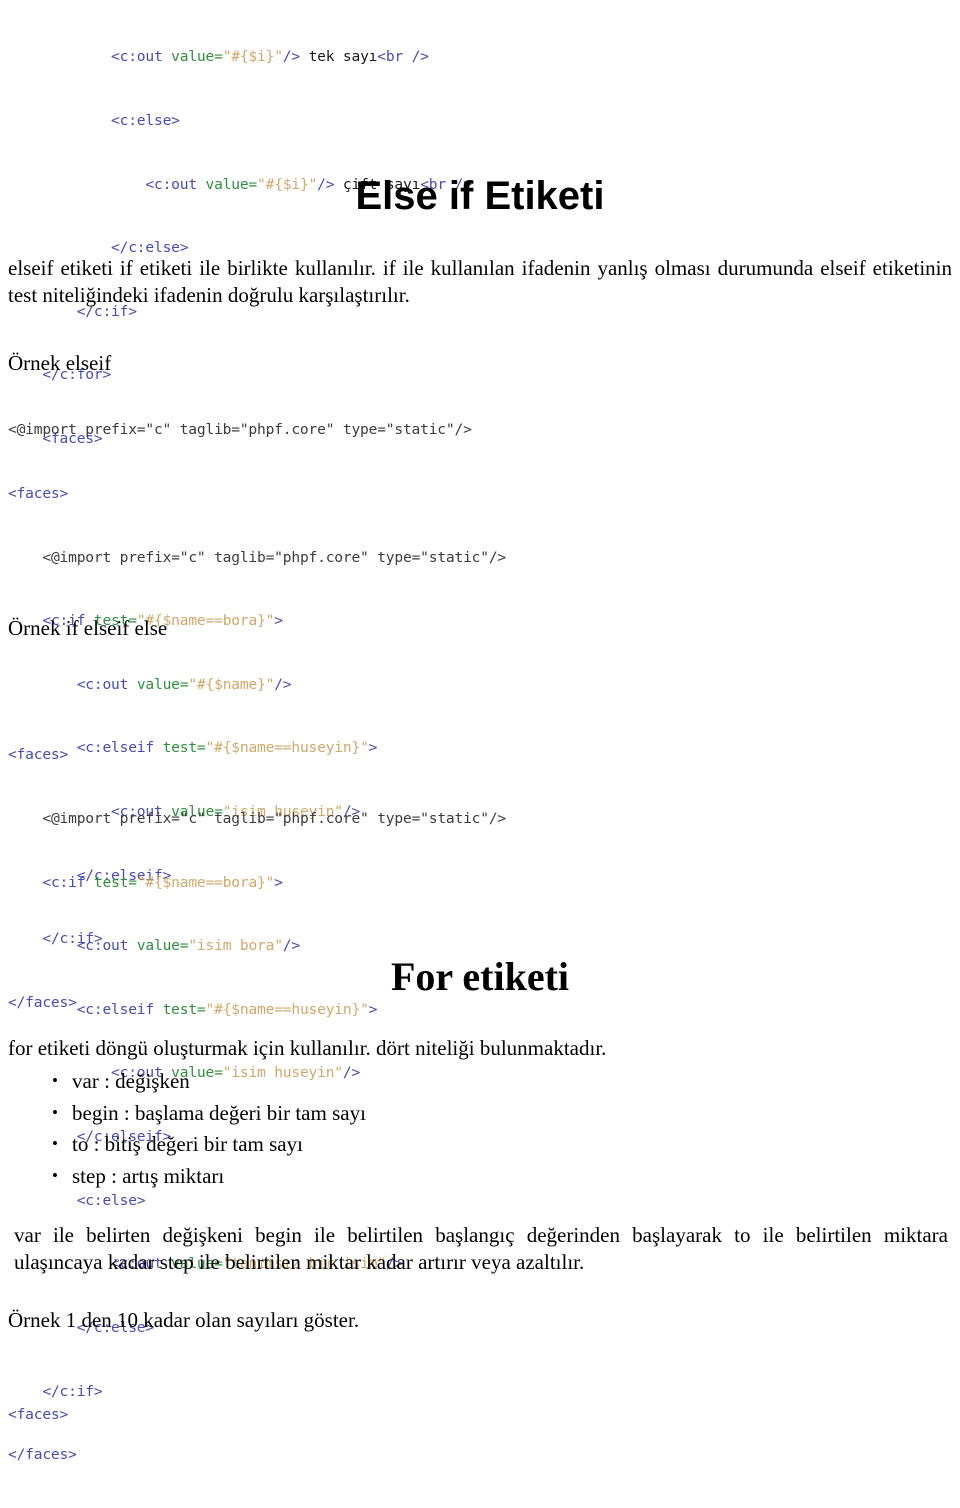  I want to click on code-block-bottom: <faces>, so click(38, 1415).